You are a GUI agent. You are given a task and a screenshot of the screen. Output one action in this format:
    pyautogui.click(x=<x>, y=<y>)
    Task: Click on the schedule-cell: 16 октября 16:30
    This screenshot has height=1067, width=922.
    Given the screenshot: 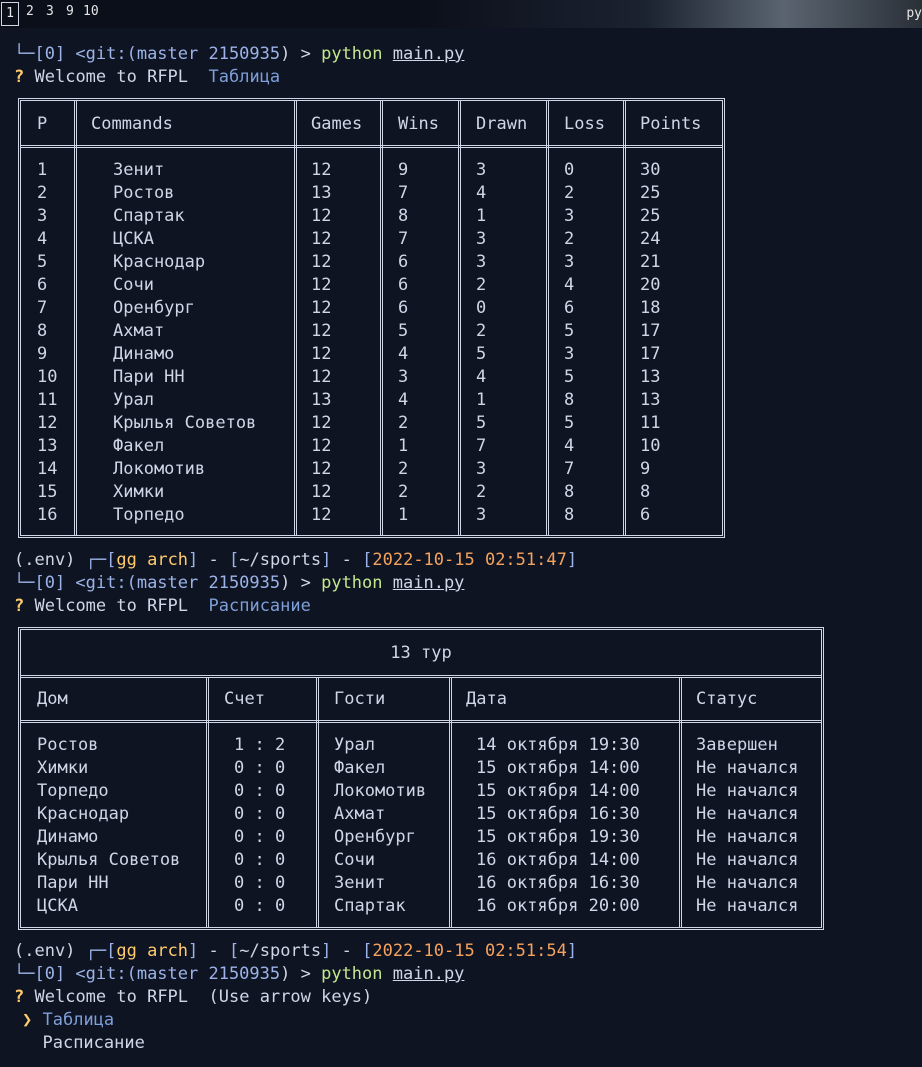 What is the action you would take?
    pyautogui.click(x=558, y=883)
    